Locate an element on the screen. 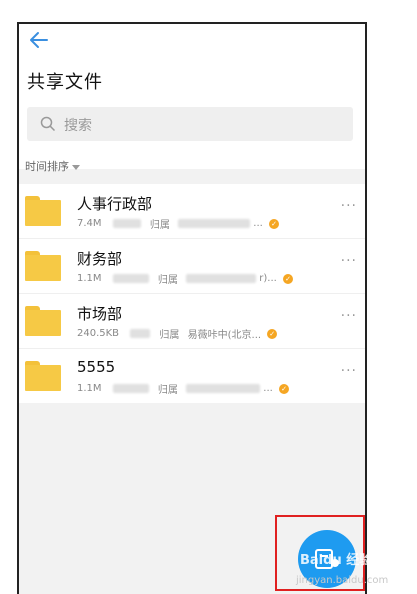 The image size is (417, 594). list-item: 人事行政部 7.4M 归属 ... ✓ ··· is located at coordinates (192, 211).